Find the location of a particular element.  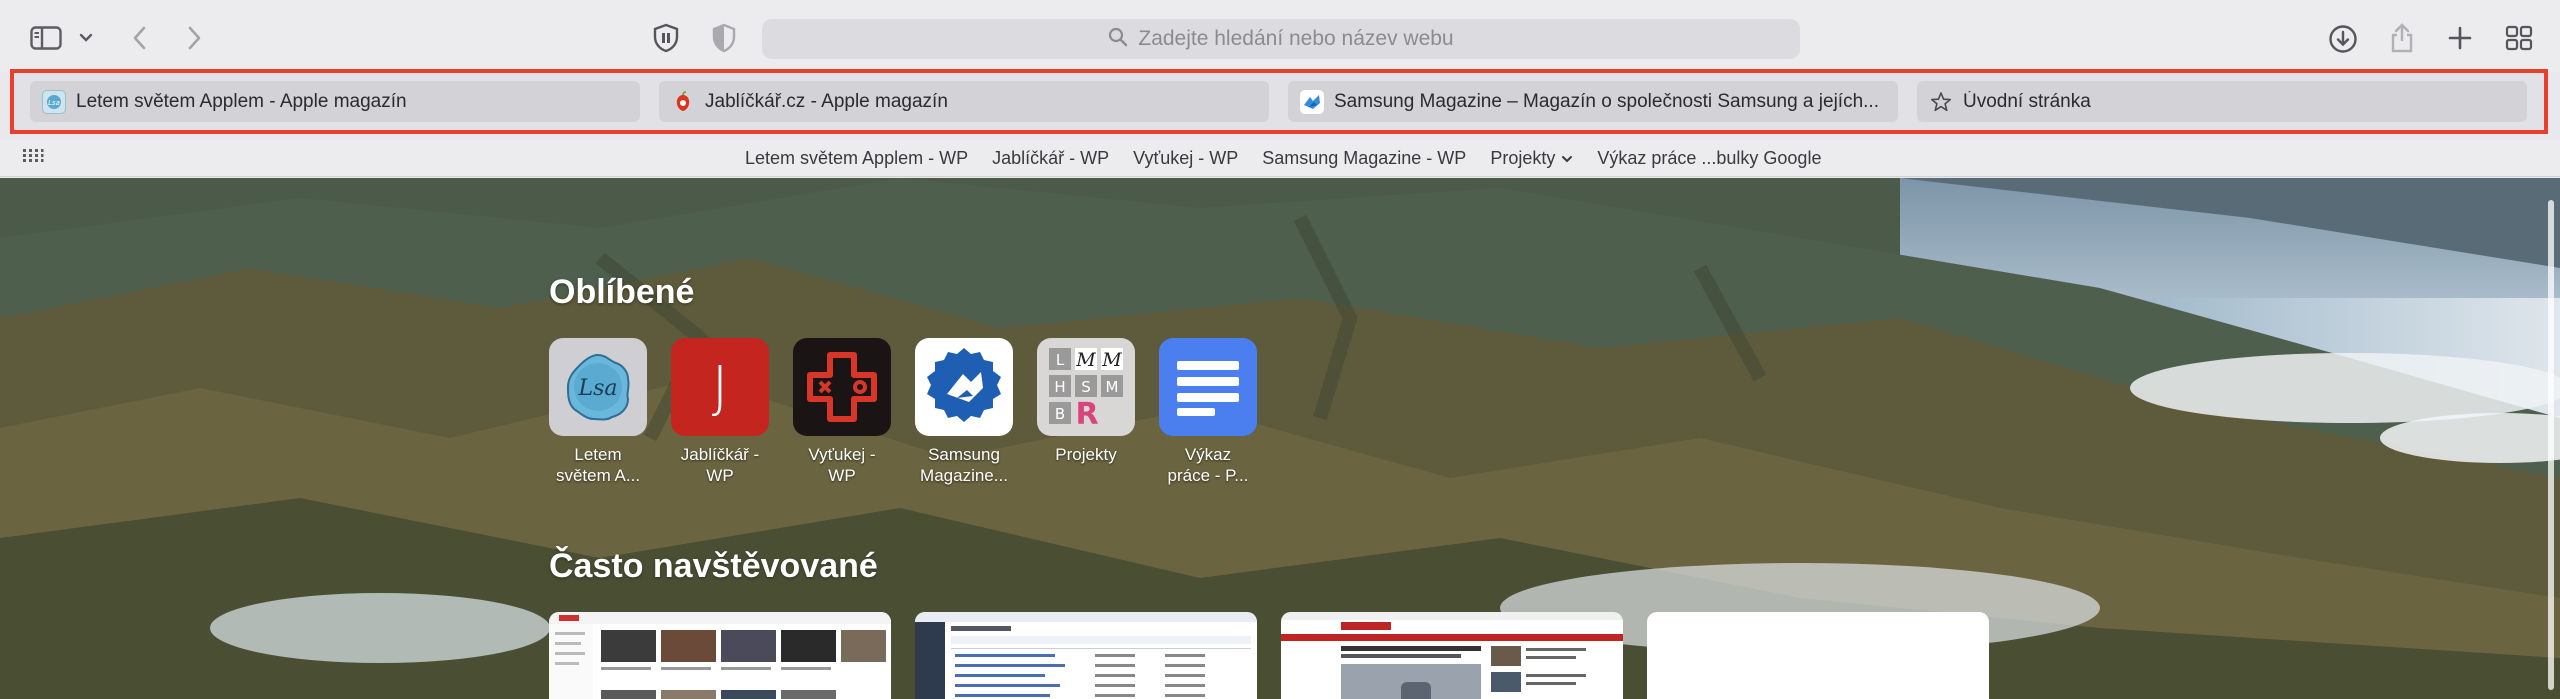

lsa-icon-text: Lsa is located at coordinates (597, 388).